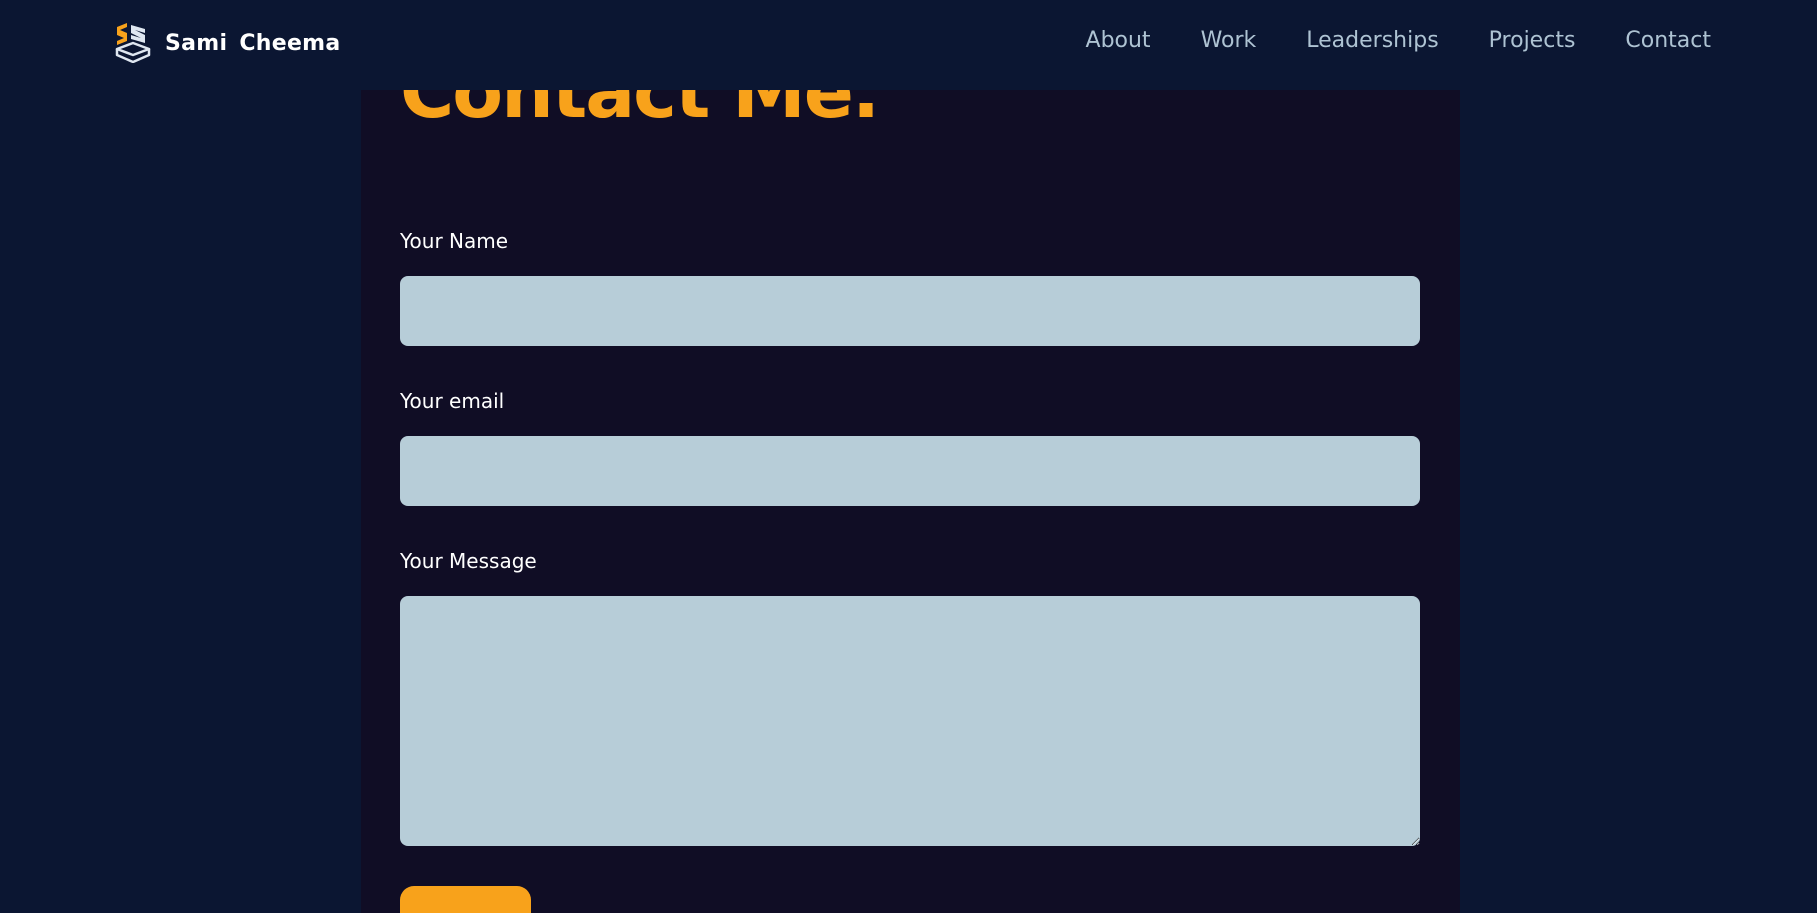  What do you see at coordinates (1229, 40) in the screenshot?
I see `nav-link-work: Work` at bounding box center [1229, 40].